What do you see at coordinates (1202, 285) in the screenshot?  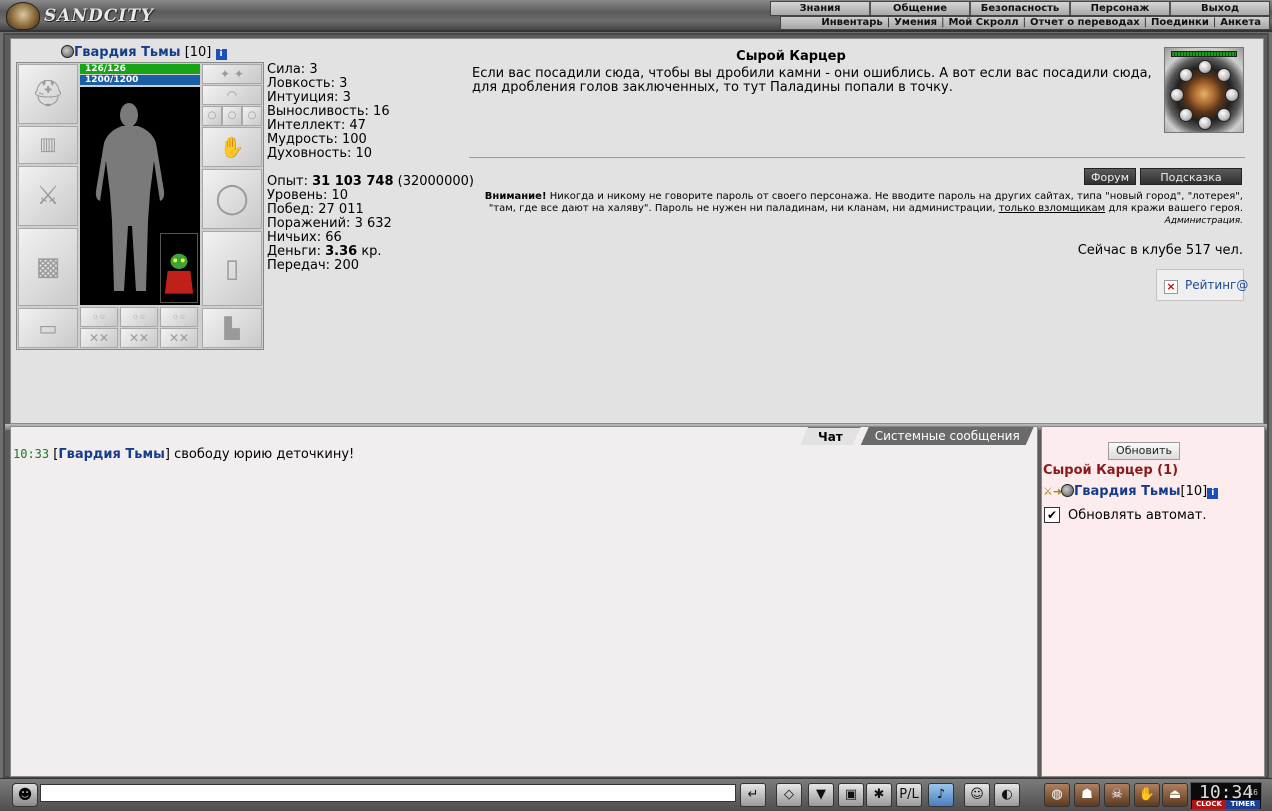 I see `rating-widget: × Рейтинг@` at bounding box center [1202, 285].